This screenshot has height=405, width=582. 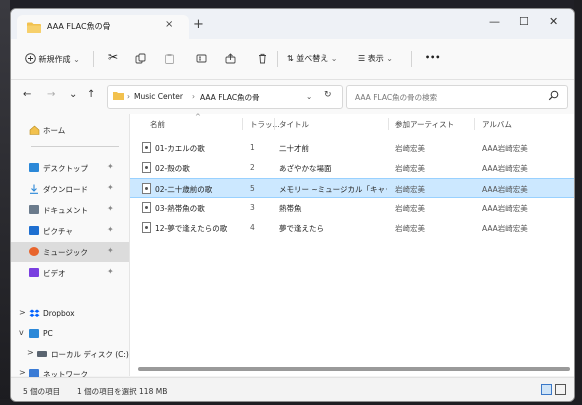 What do you see at coordinates (34, 130) in the screenshot?
I see `home-icon` at bounding box center [34, 130].